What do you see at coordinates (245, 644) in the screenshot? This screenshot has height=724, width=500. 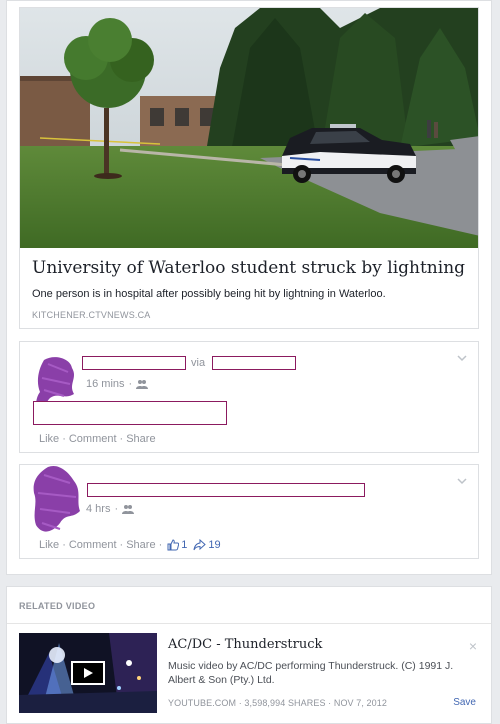 I see `video-title: AC/DC - Thunderstruck` at bounding box center [245, 644].